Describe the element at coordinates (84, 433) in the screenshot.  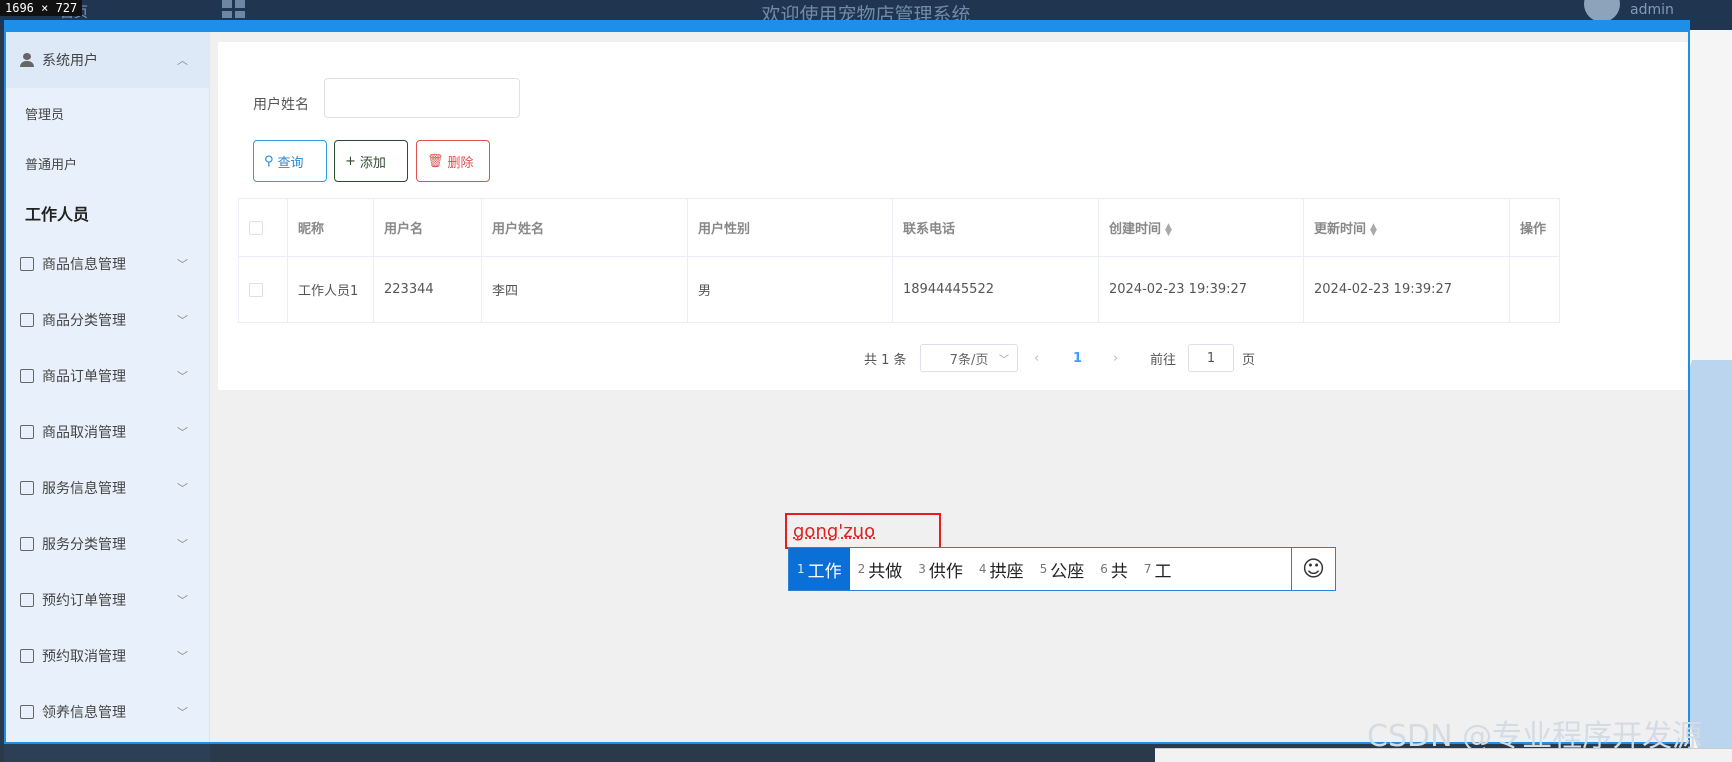
I see `sidebar-group-label: 商品取消管理` at that location.